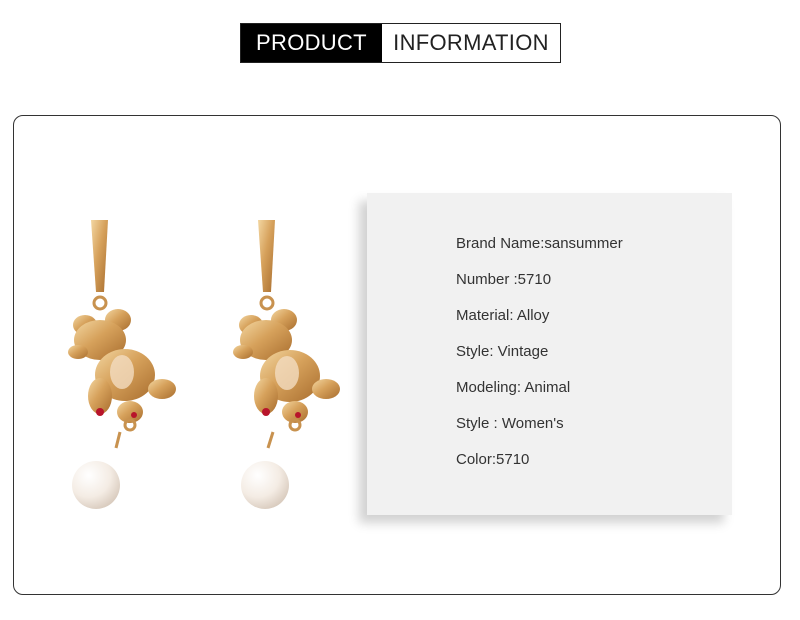 This screenshot has width=800, height=620. What do you see at coordinates (539, 243) in the screenshot?
I see `spec-brand-name: Brand Name:sansummer` at bounding box center [539, 243].